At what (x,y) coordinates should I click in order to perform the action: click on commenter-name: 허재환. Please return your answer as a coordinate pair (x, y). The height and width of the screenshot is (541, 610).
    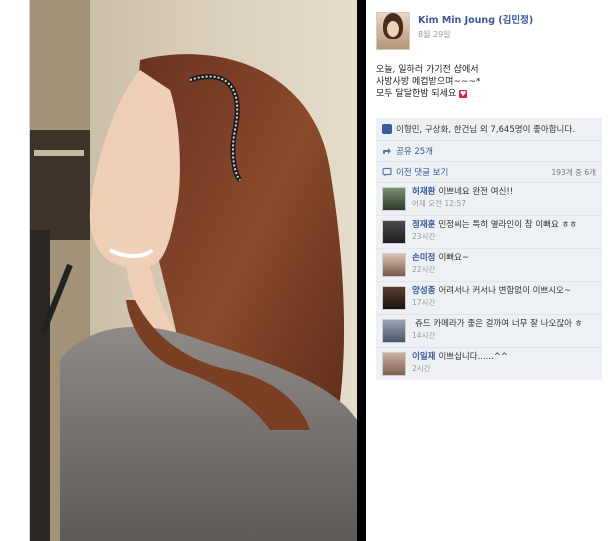
    Looking at the image, I should click on (423, 192).